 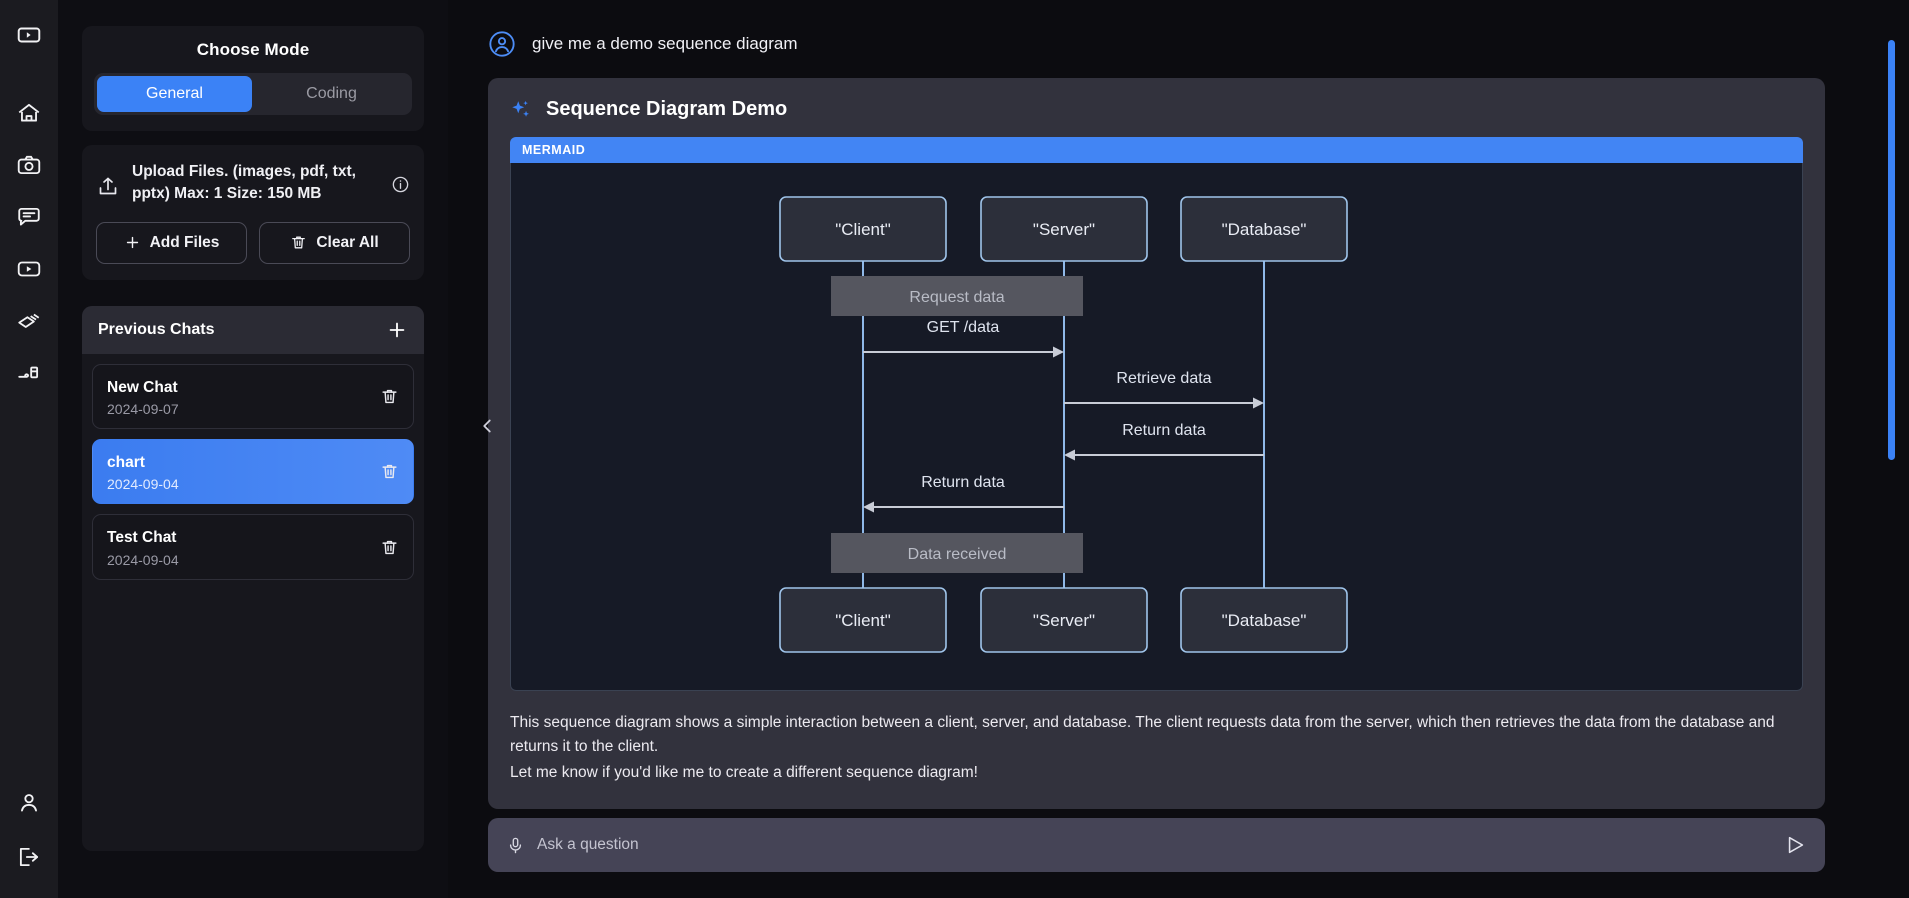 What do you see at coordinates (863, 620) in the screenshot?
I see `actor-label-client-bottom: "Client"` at bounding box center [863, 620].